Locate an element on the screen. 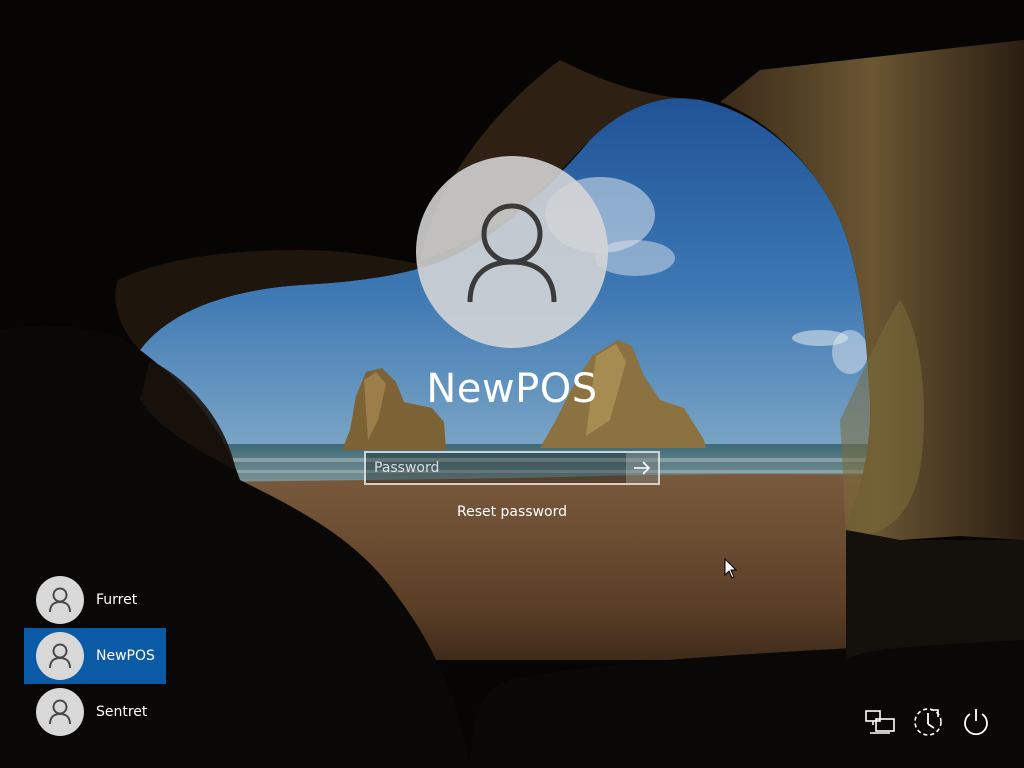  user-list-item-newpos: NewPOS is located at coordinates (95, 656).